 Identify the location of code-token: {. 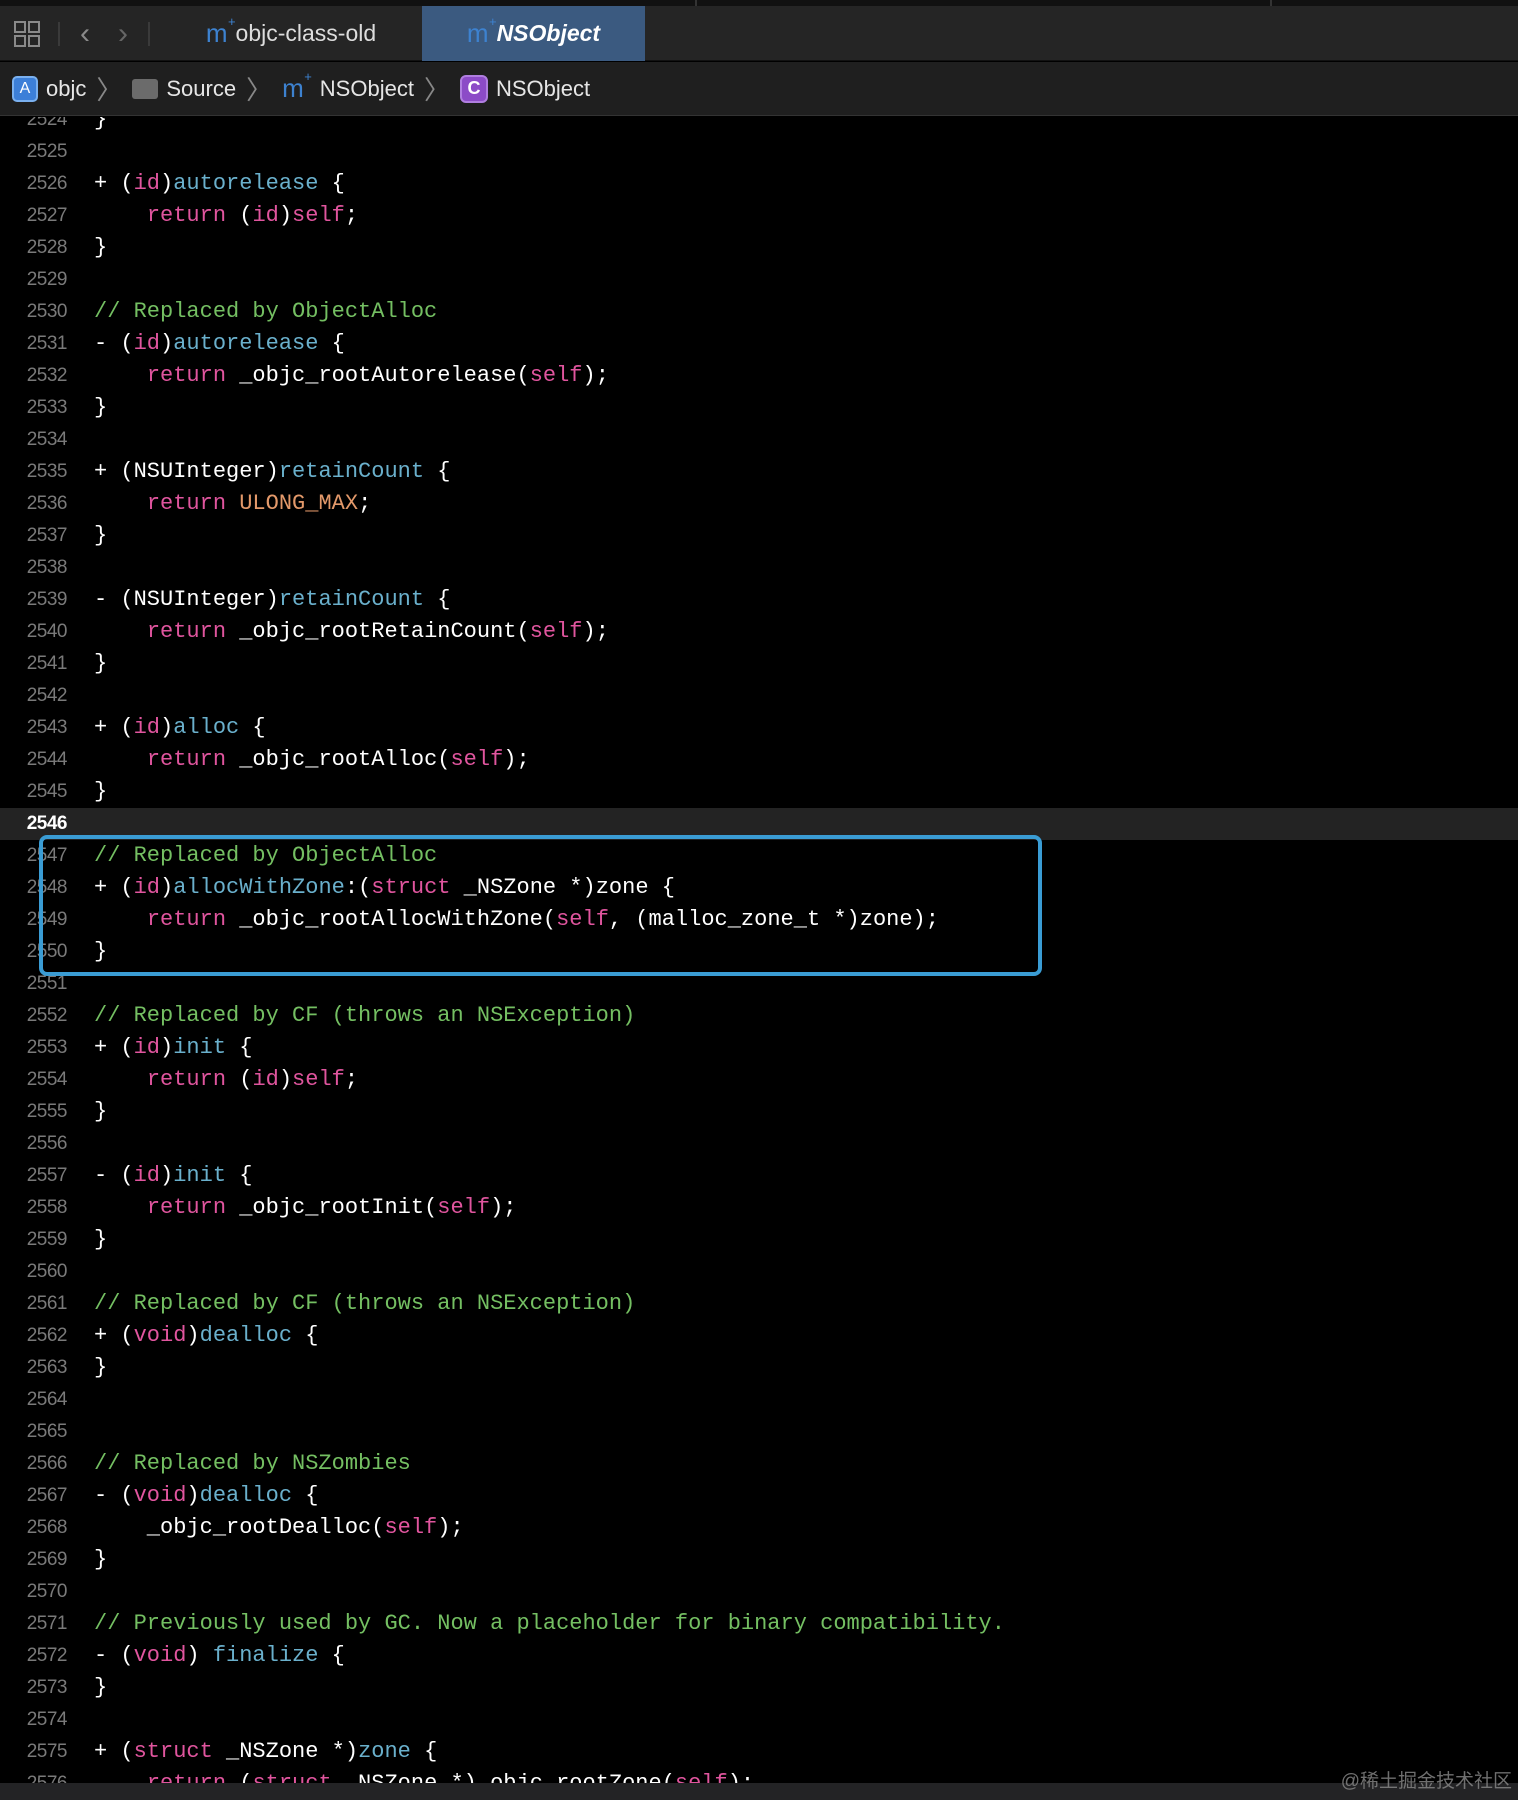
(331, 343).